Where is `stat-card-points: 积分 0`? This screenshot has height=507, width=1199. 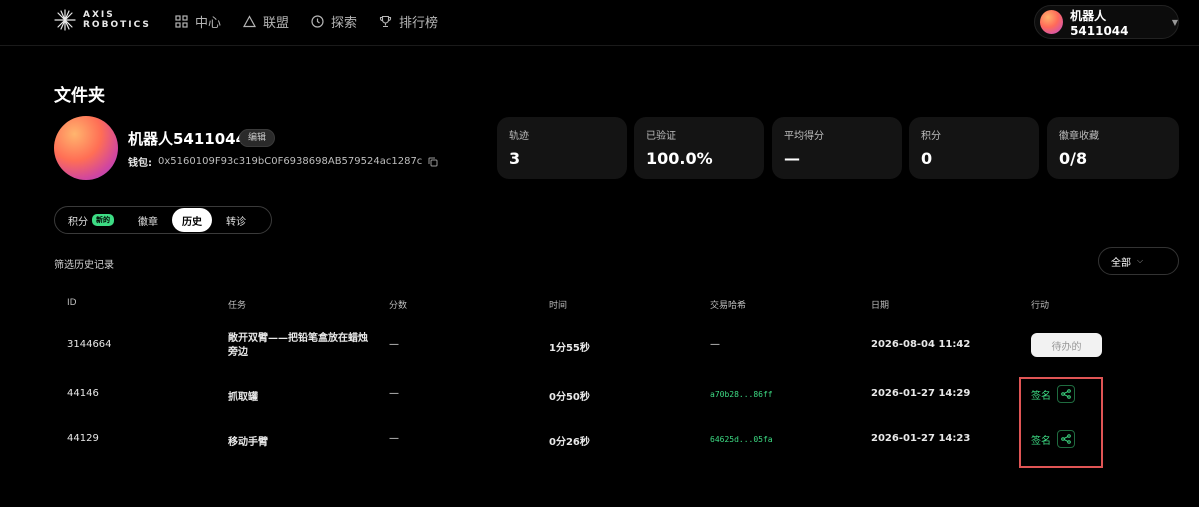 stat-card-points: 积分 0 is located at coordinates (974, 148).